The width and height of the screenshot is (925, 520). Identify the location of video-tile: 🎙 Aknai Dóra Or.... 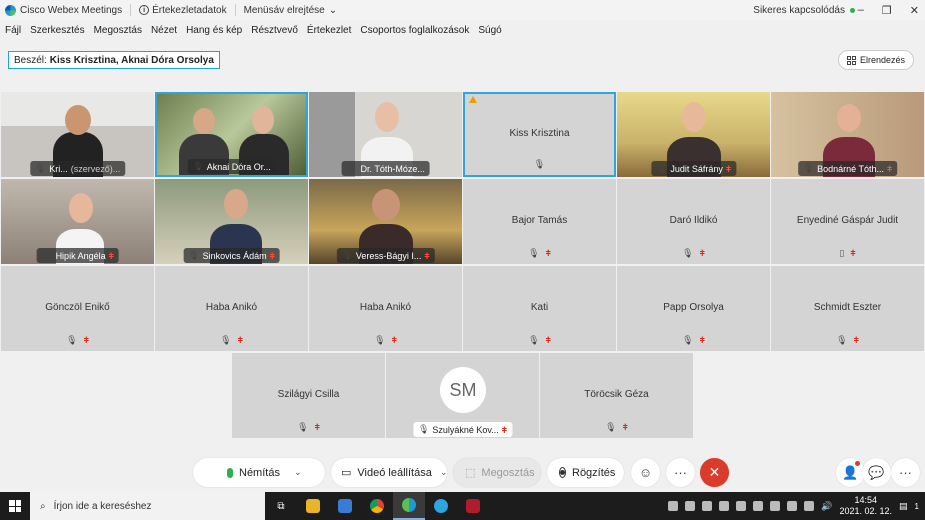
(231, 134).